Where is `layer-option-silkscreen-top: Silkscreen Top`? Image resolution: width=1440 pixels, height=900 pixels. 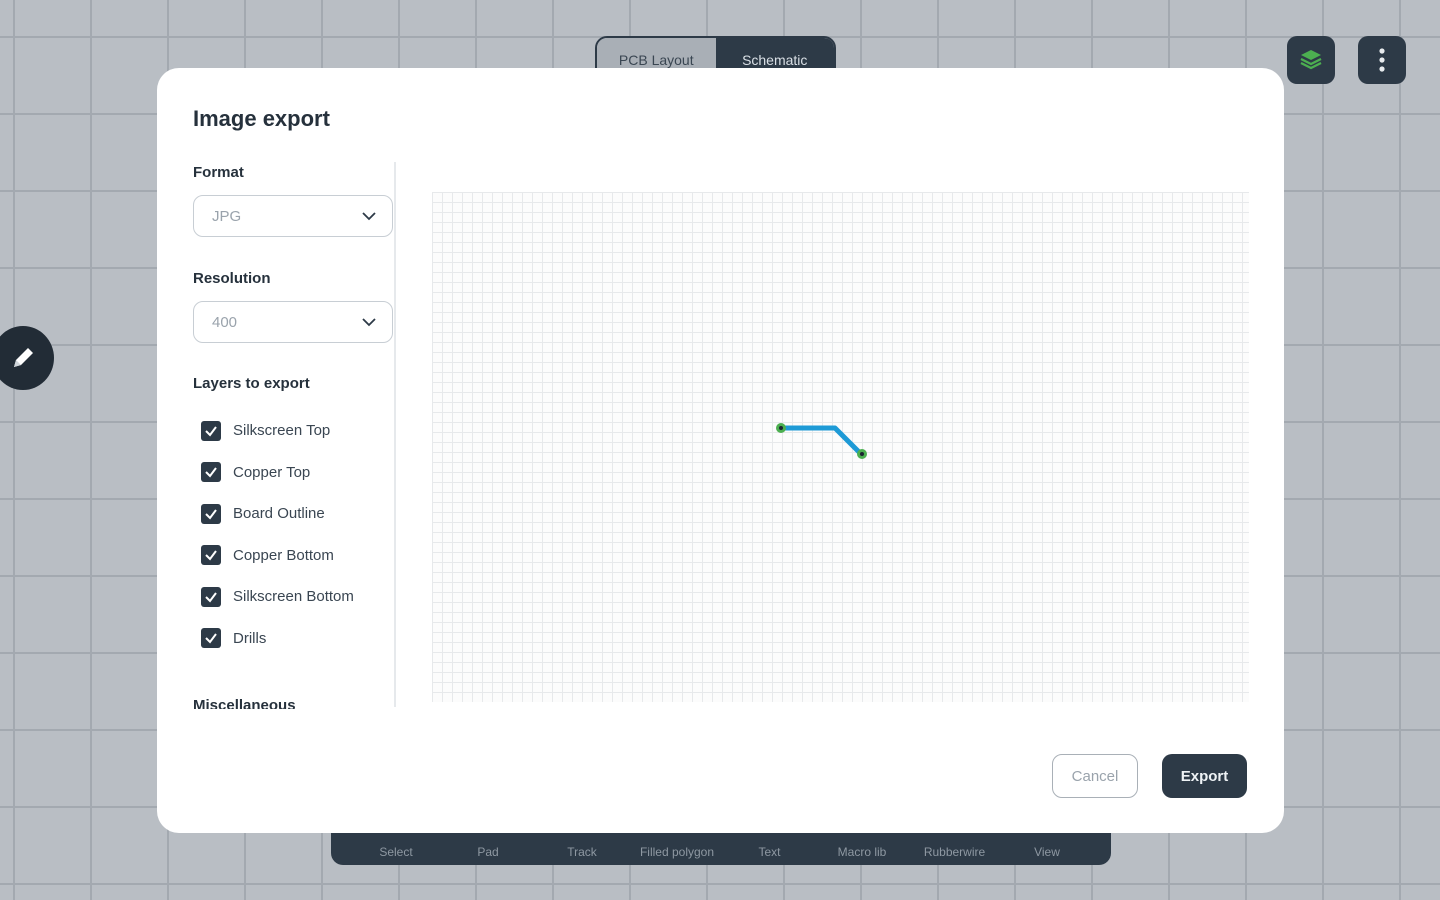
layer-option-silkscreen-top: Silkscreen Top is located at coordinates (295, 431).